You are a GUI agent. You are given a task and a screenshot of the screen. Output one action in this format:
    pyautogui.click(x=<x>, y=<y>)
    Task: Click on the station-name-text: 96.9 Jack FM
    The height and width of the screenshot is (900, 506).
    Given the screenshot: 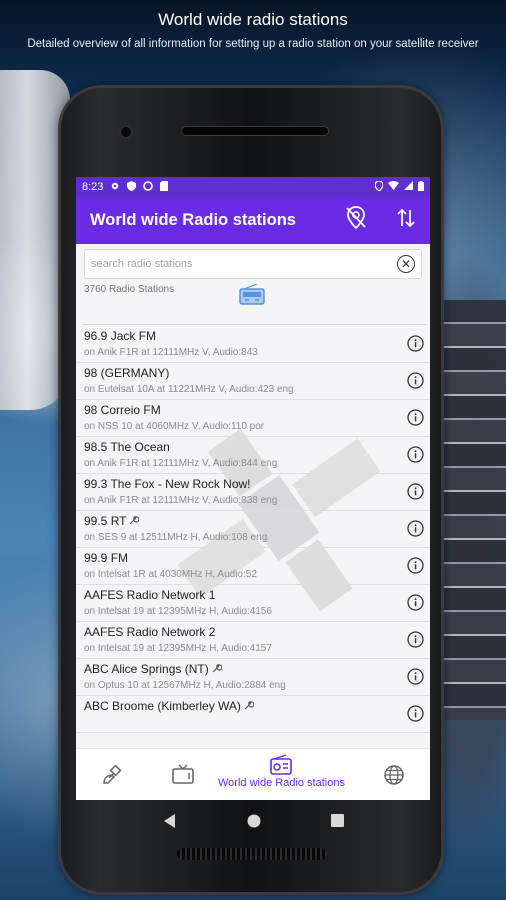 What is the action you would take?
    pyautogui.click(x=120, y=336)
    